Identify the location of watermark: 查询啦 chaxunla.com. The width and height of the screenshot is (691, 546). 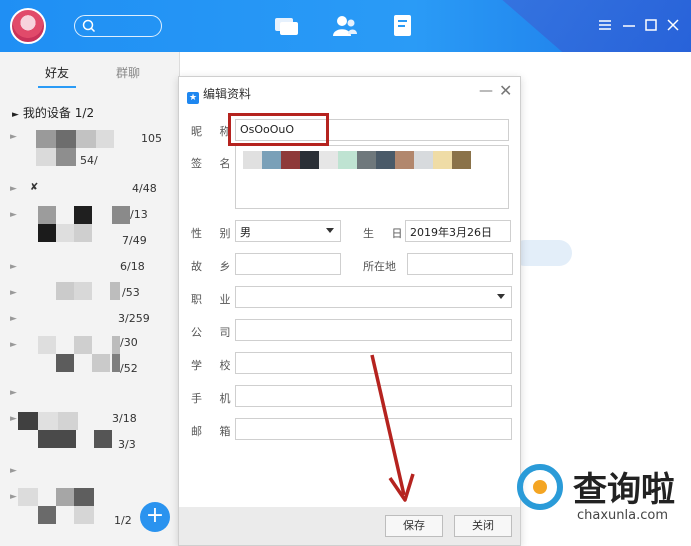
(602, 494).